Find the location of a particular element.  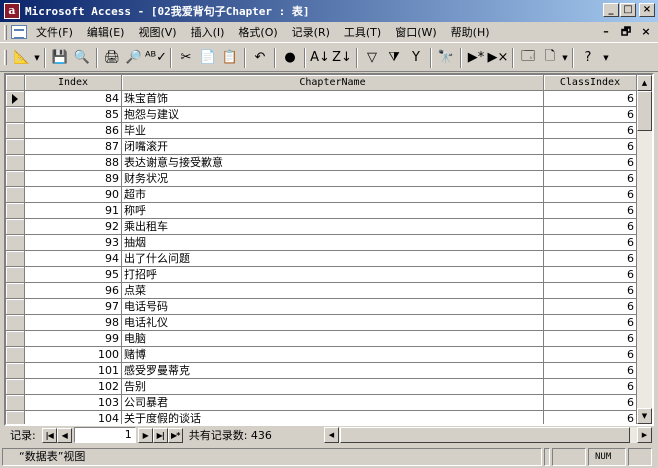

table-row: 100 赌博 6 is located at coordinates (321, 355).